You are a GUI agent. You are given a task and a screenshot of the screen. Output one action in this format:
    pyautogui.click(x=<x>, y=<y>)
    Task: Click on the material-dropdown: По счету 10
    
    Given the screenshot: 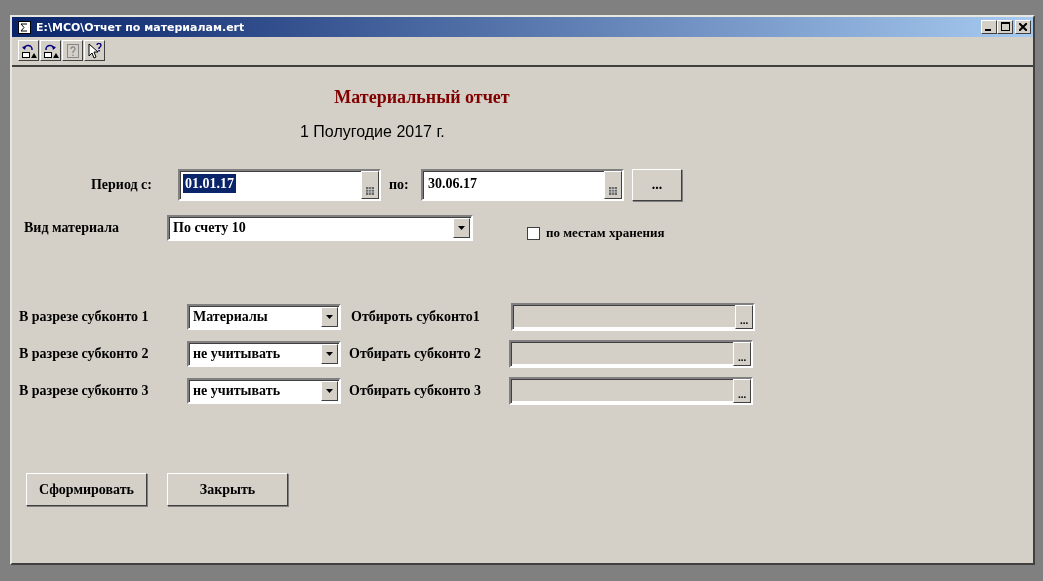 What is the action you would take?
    pyautogui.click(x=320, y=228)
    